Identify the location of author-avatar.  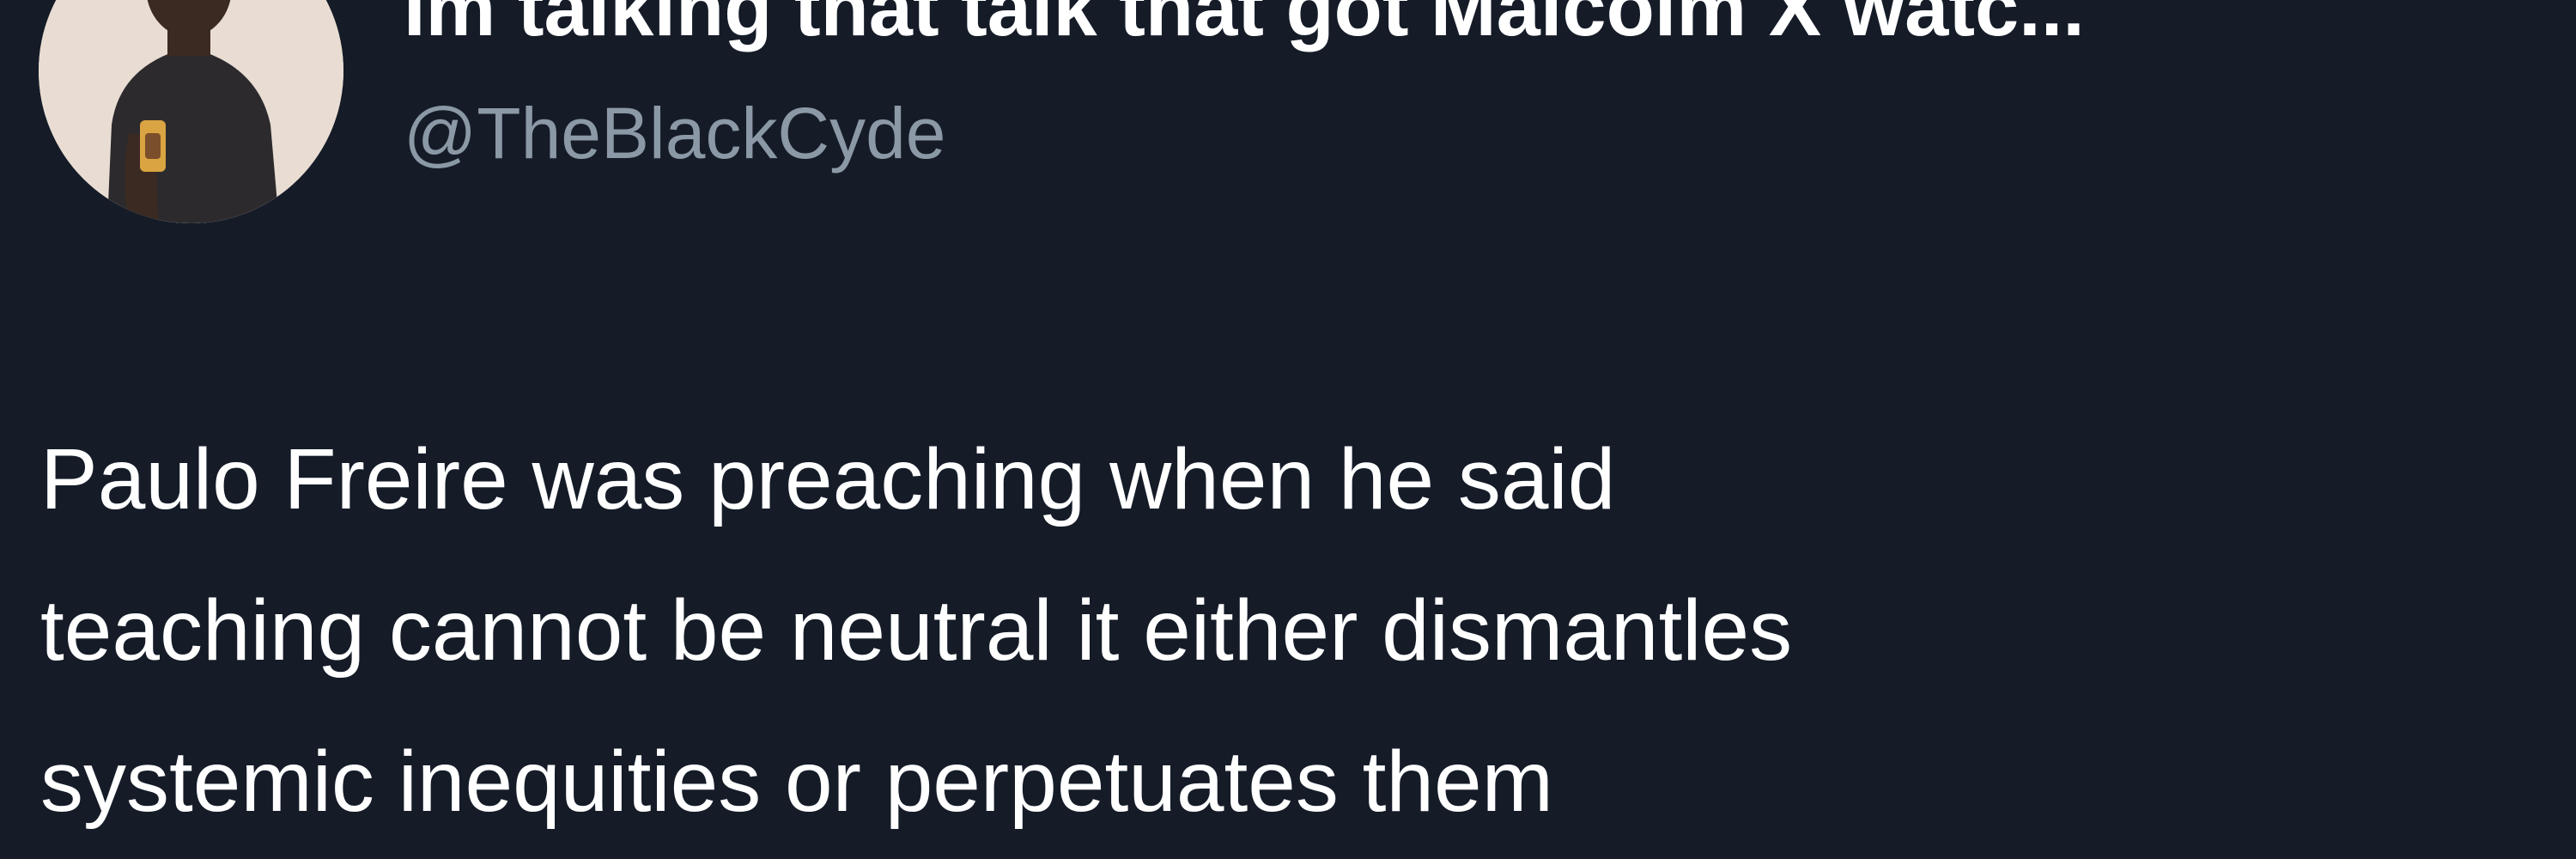
(191, 112).